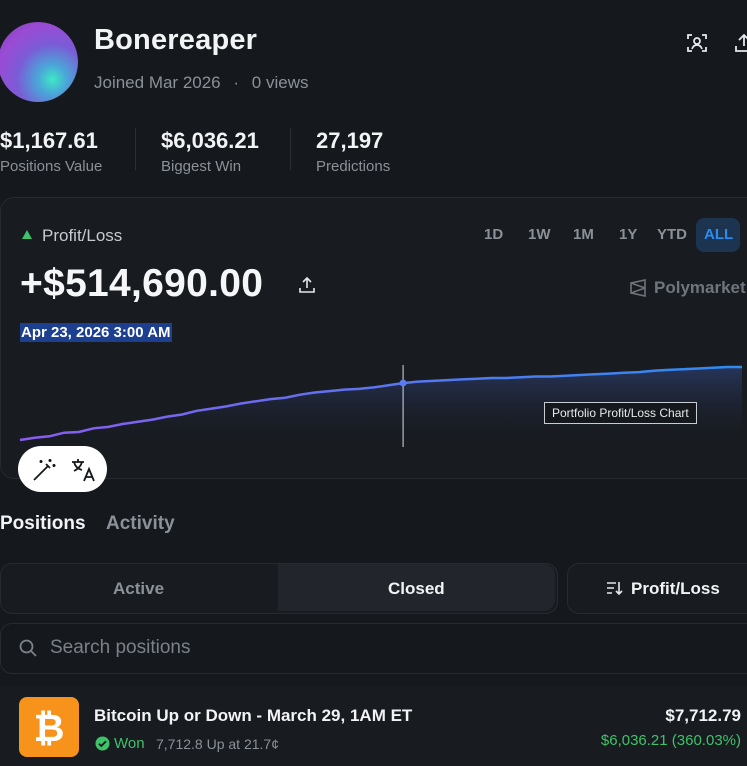  What do you see at coordinates (620, 413) in the screenshot?
I see `chart-tooltip: Portfolio Profit/Loss Chart` at bounding box center [620, 413].